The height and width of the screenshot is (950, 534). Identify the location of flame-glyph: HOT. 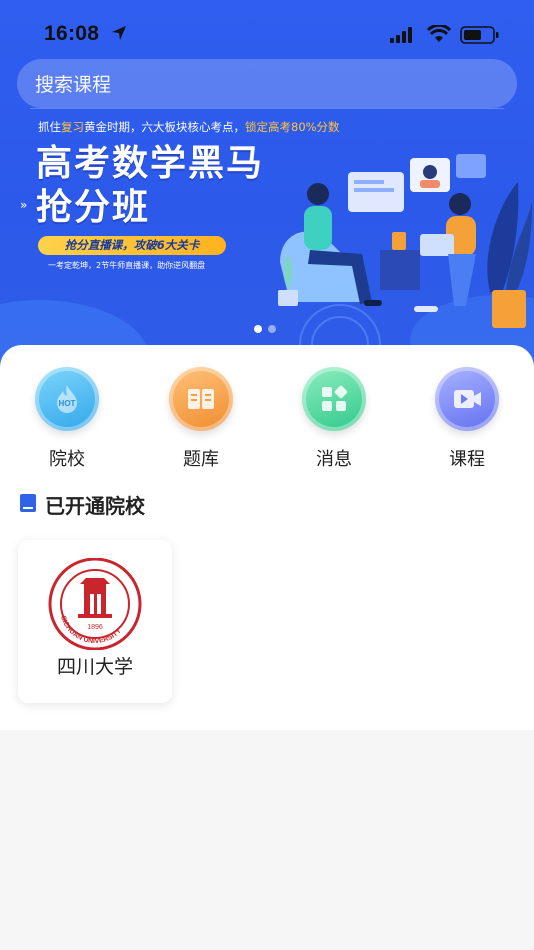
(67, 399).